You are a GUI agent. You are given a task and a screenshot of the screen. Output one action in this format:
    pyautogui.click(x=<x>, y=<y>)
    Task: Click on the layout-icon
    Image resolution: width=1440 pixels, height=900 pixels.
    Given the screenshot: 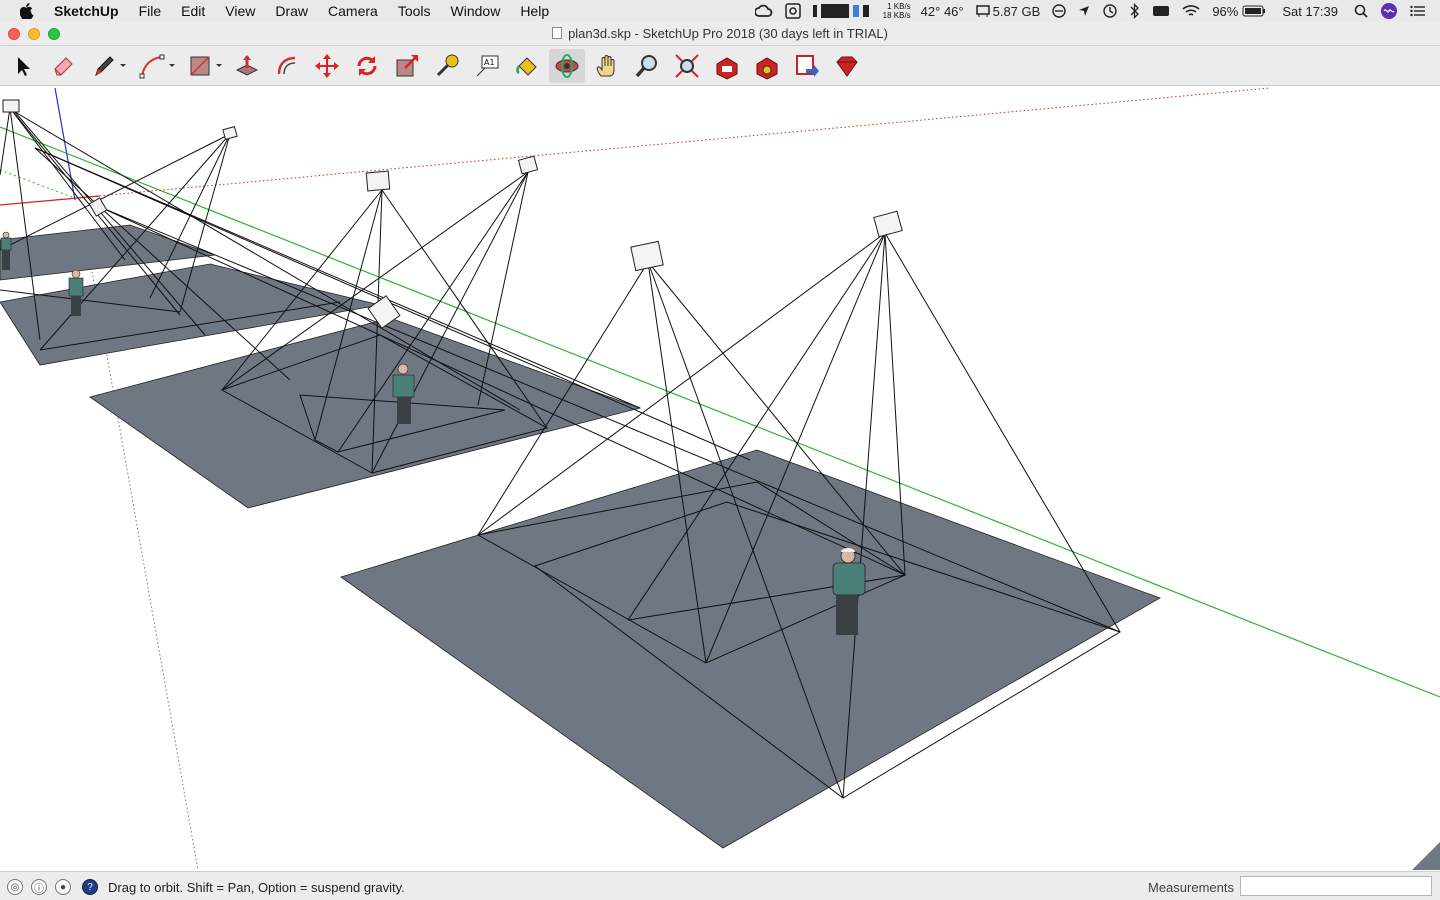 What is the action you would take?
    pyautogui.click(x=807, y=66)
    